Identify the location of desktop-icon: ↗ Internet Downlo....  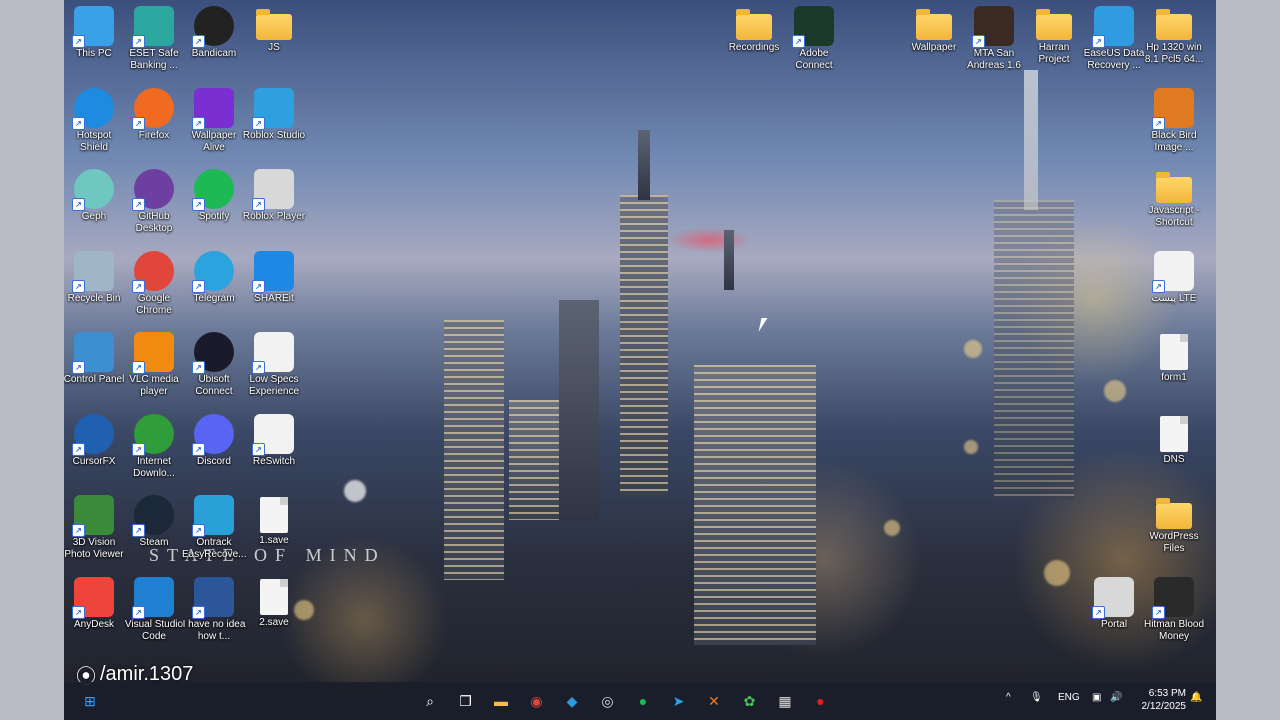
(154, 453).